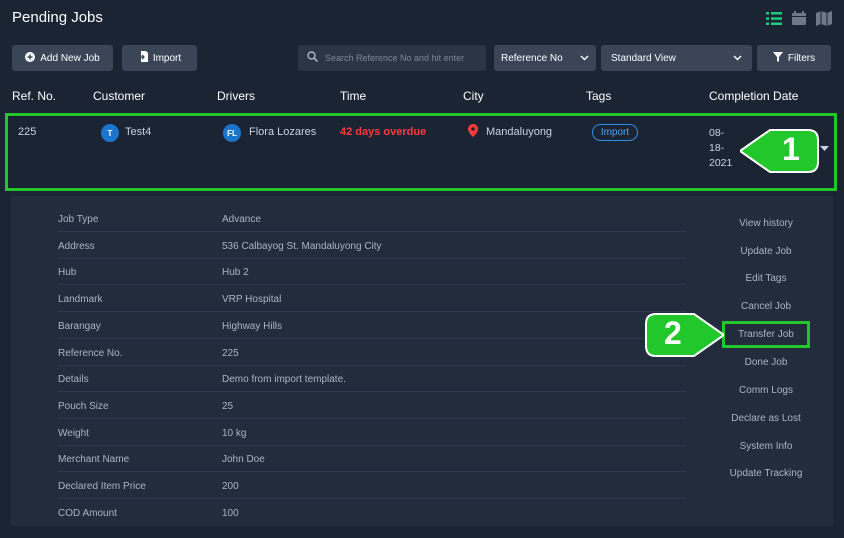 Image resolution: width=844 pixels, height=538 pixels. What do you see at coordinates (717, 133) in the screenshot?
I see `date-line: 08-` at bounding box center [717, 133].